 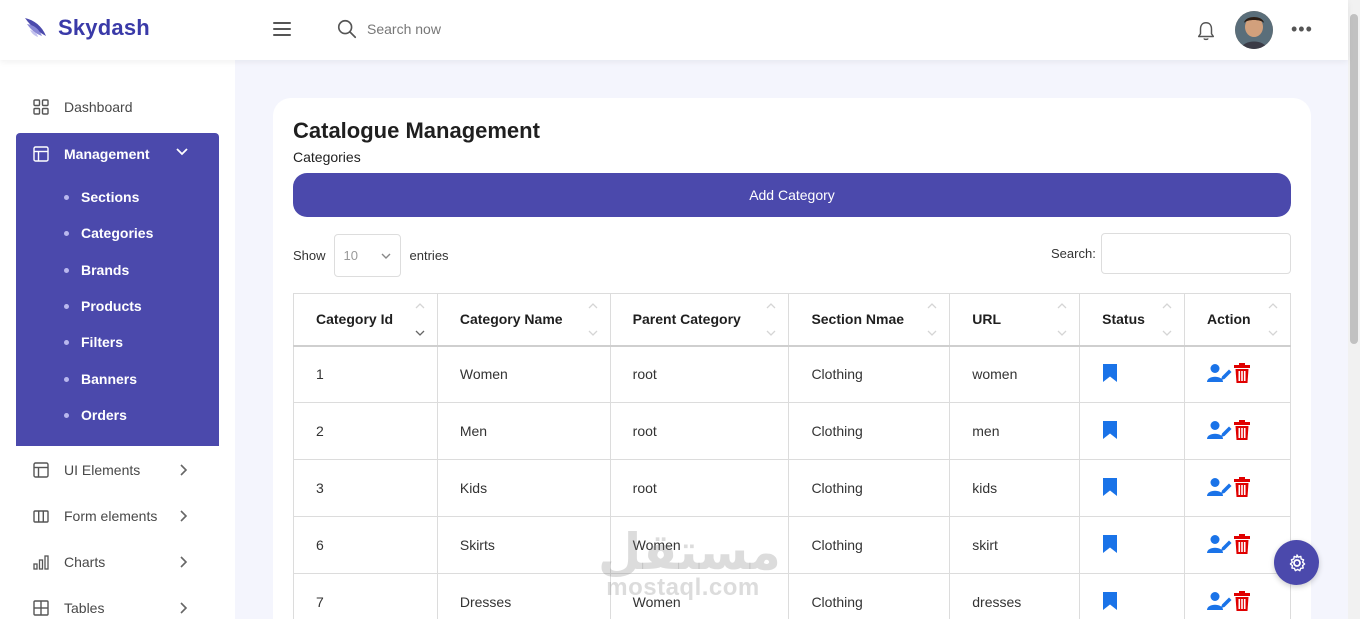 I want to click on column-header: Action, so click(x=1237, y=320).